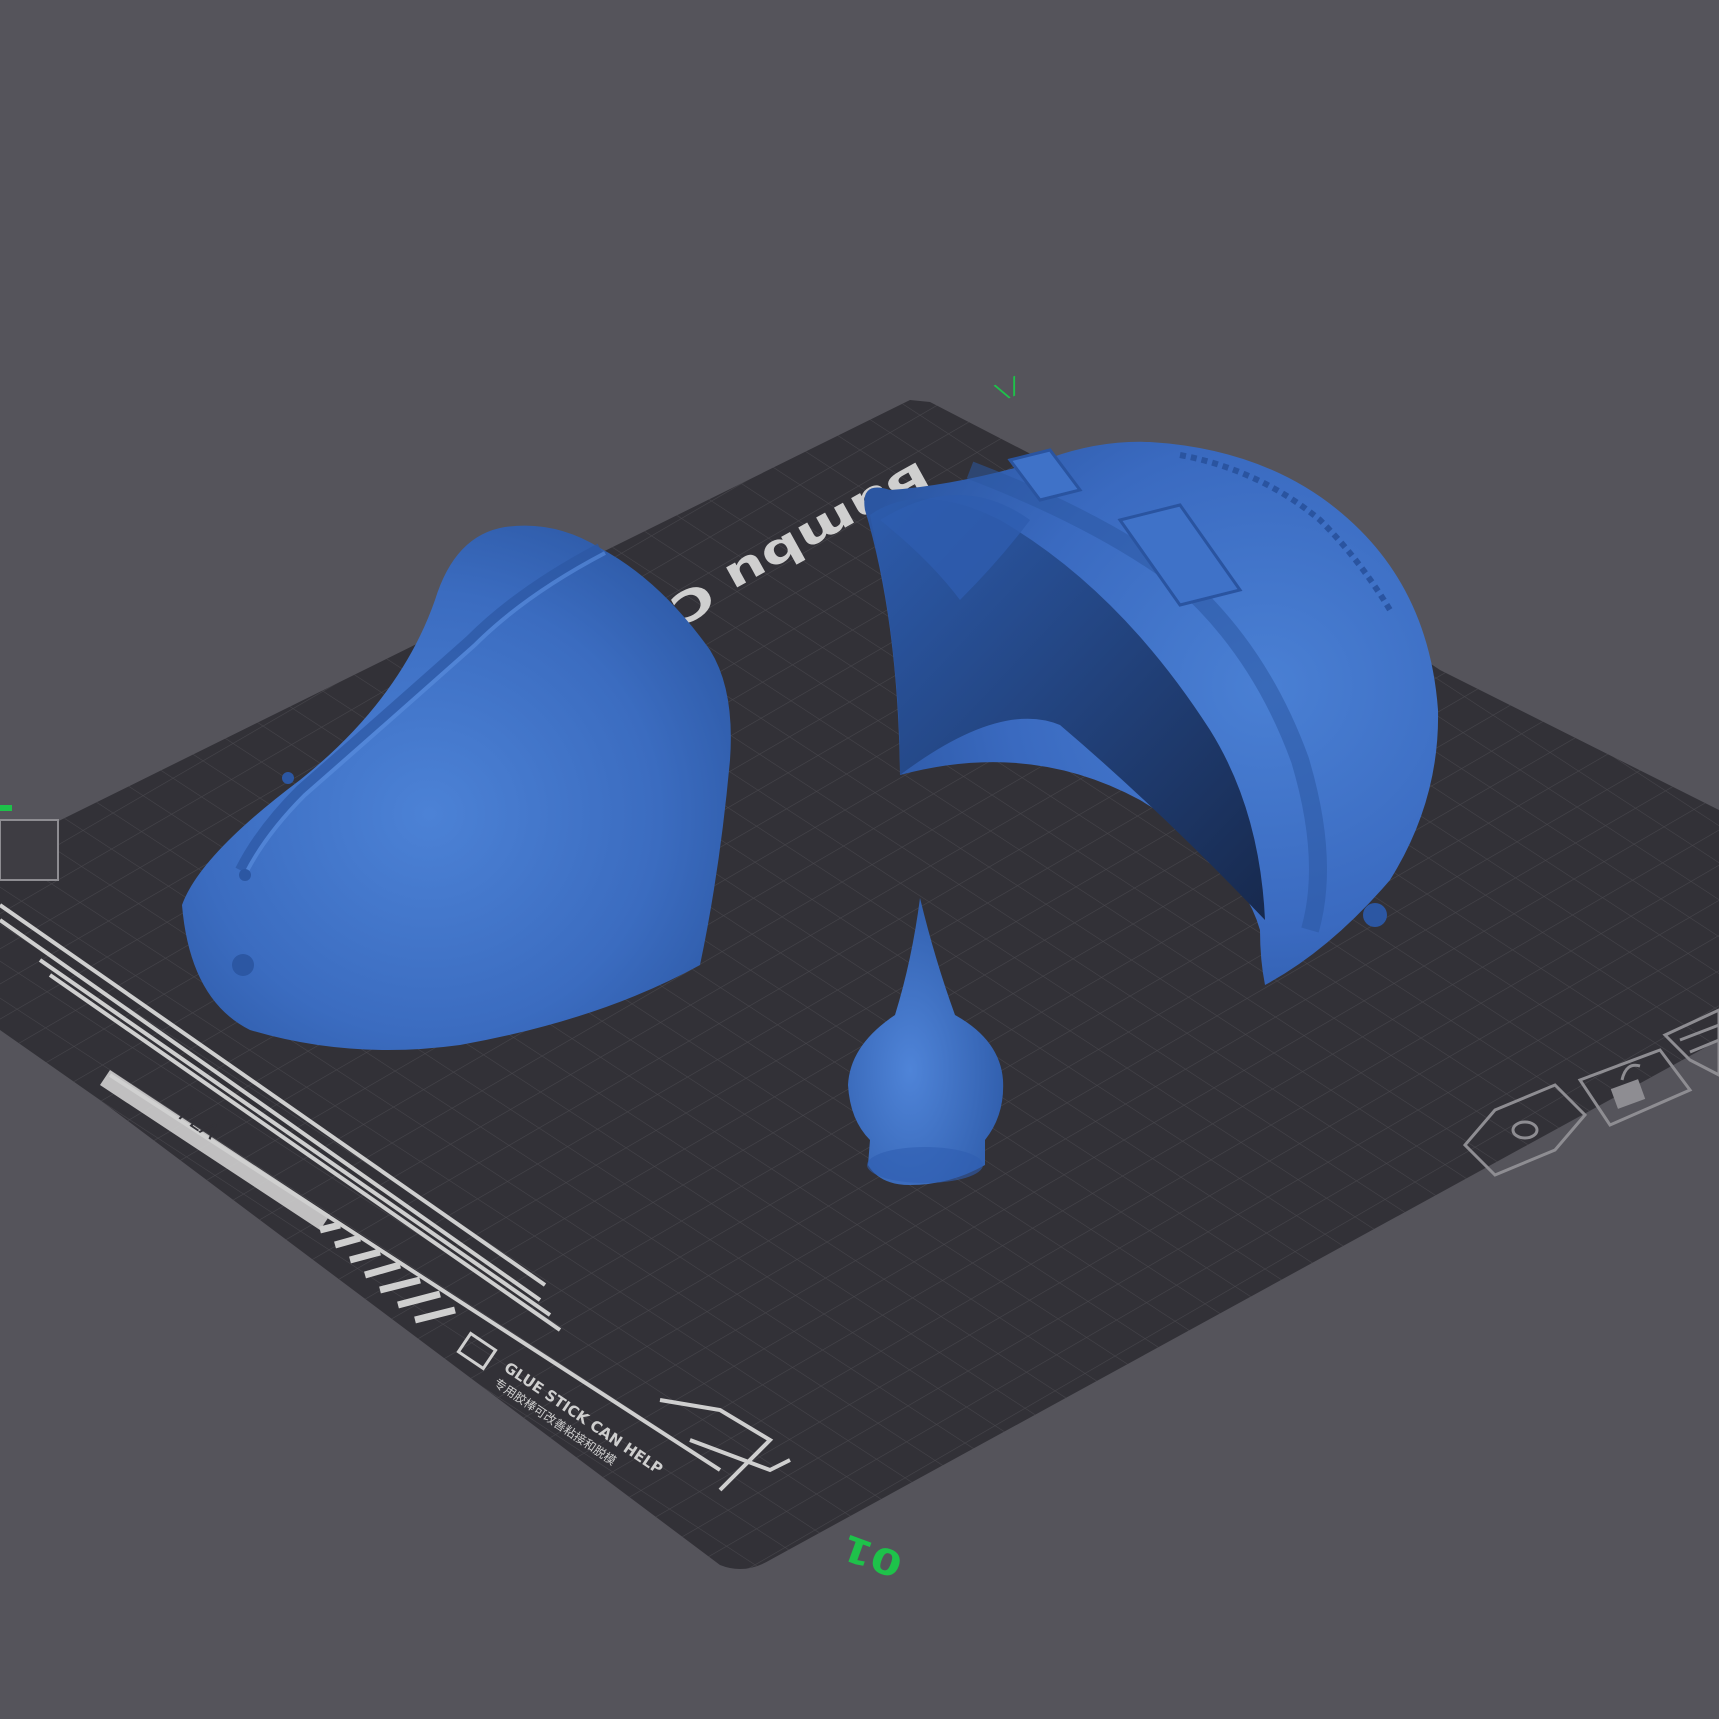  I want to click on axis-mark-top: \/, so click(1008, 389).